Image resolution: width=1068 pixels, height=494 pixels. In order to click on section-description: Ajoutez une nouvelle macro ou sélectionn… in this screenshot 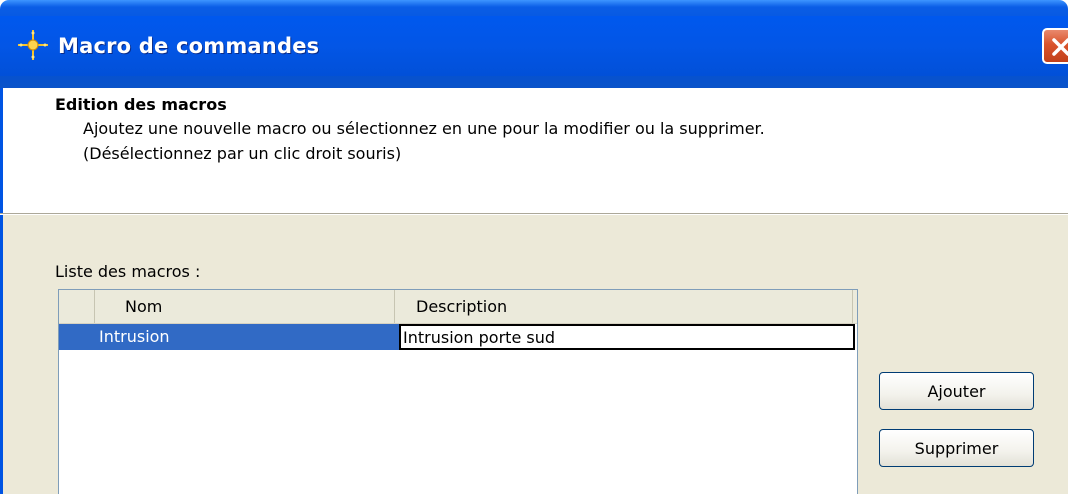, I will do `click(424, 128)`.